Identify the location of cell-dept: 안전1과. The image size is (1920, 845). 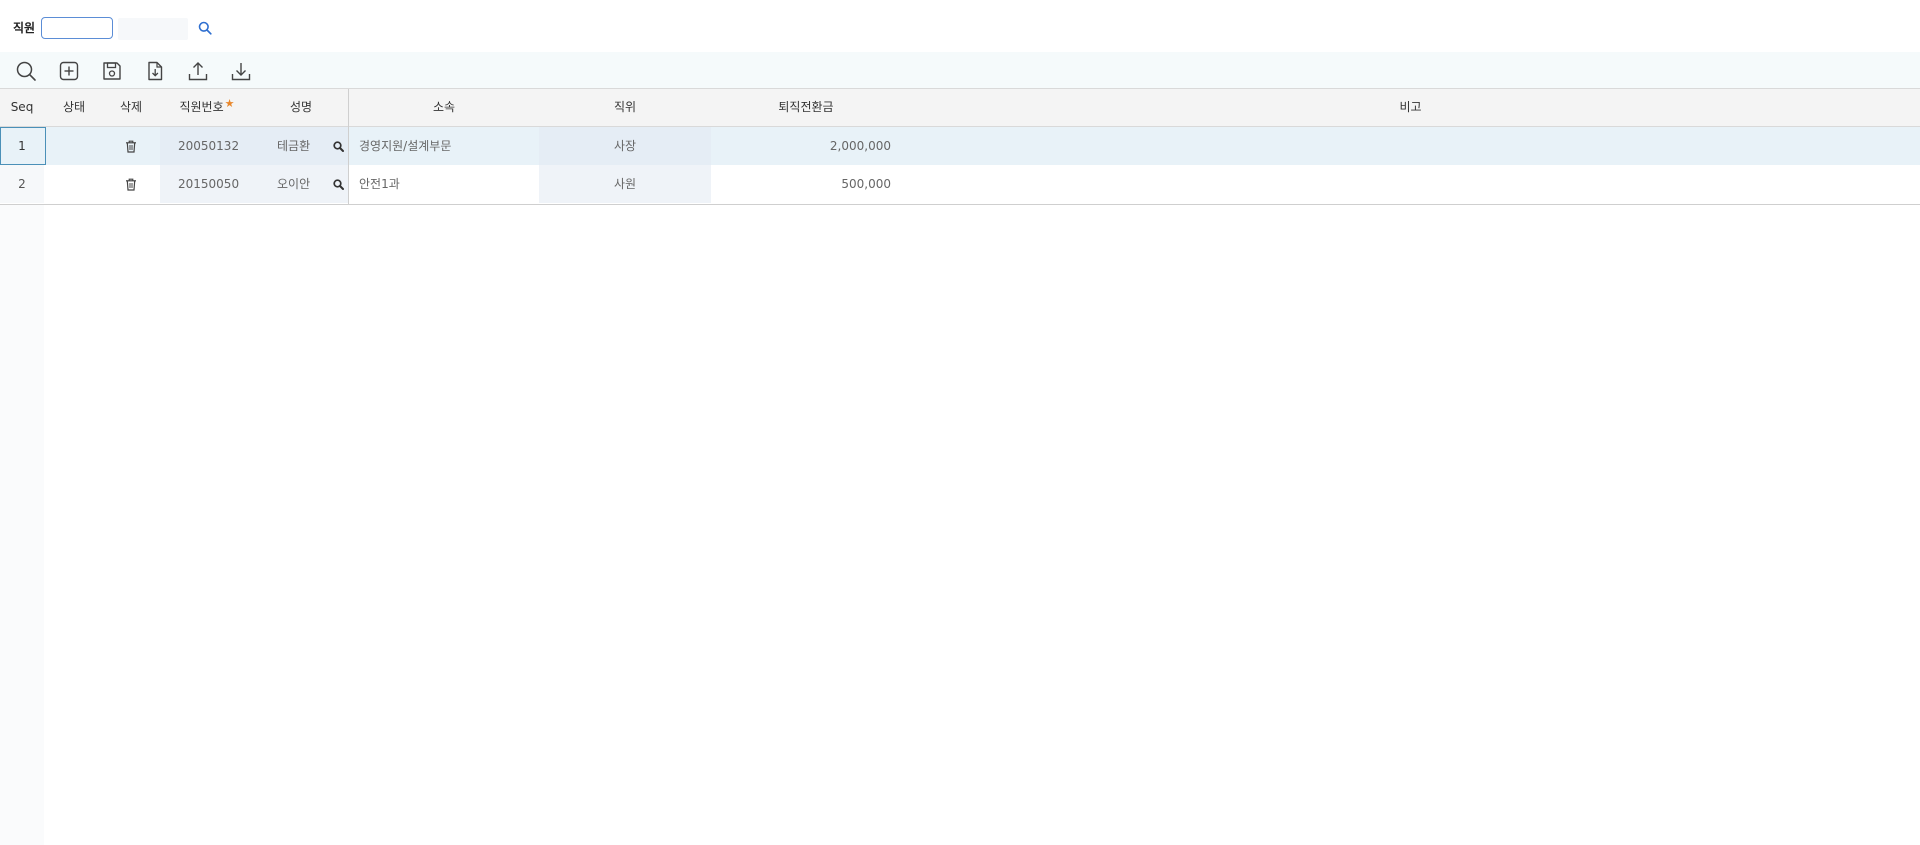
(444, 184).